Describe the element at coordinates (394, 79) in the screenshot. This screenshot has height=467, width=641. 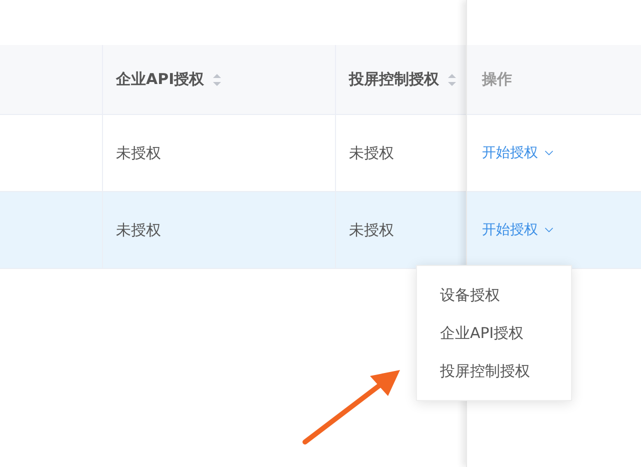
I see `column-header: 投屏控制授权` at that location.